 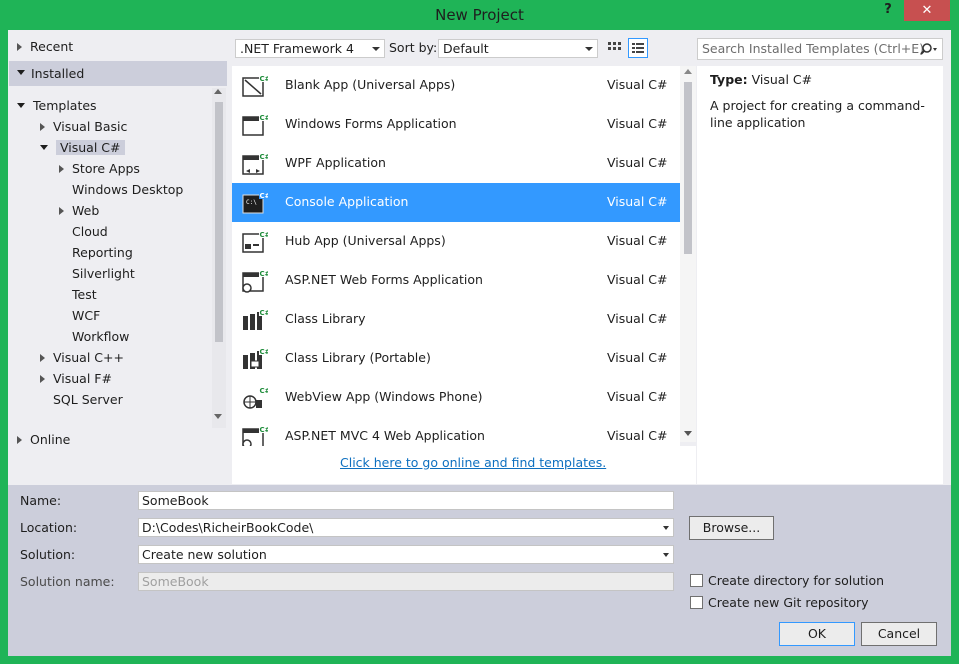 I want to click on tree-item-workflow: Workflow, so click(x=100, y=336).